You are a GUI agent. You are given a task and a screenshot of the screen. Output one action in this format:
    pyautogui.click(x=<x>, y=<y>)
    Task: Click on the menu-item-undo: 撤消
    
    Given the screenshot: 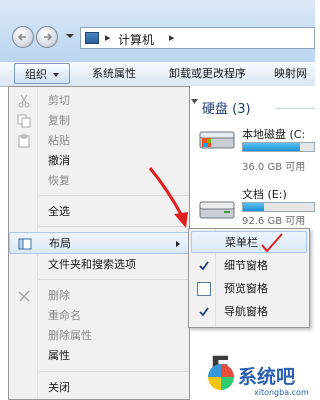 What is the action you would take?
    pyautogui.click(x=99, y=161)
    